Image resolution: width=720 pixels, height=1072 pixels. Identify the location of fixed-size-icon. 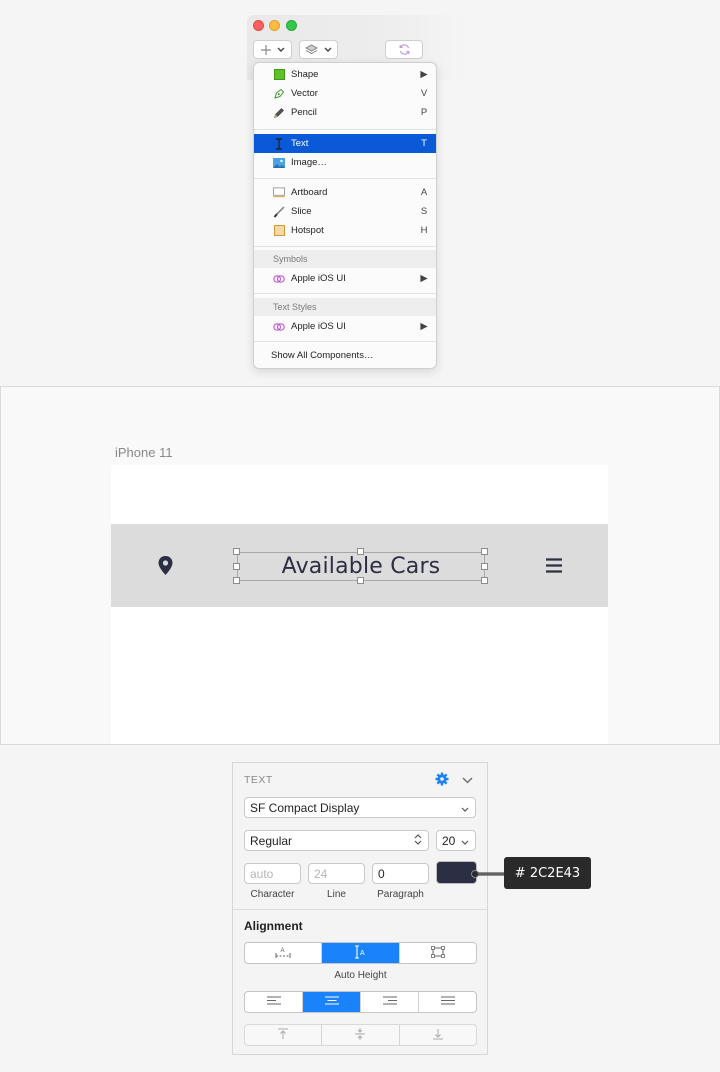
(437, 953).